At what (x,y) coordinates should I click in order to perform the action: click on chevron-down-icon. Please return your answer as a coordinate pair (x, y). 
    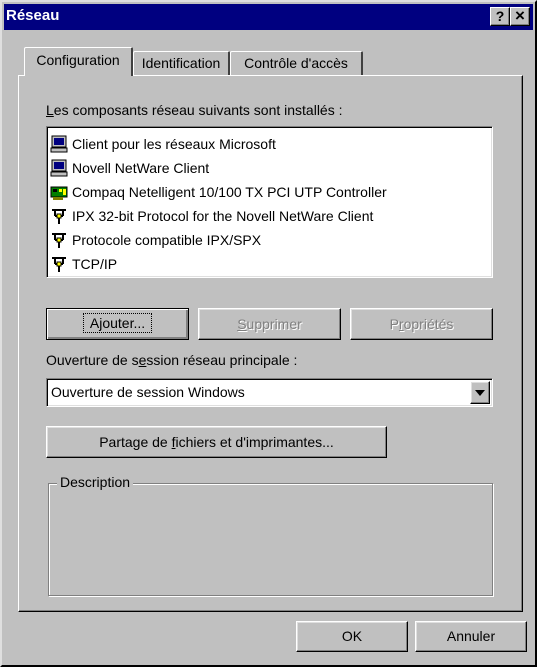
    Looking at the image, I should click on (480, 393).